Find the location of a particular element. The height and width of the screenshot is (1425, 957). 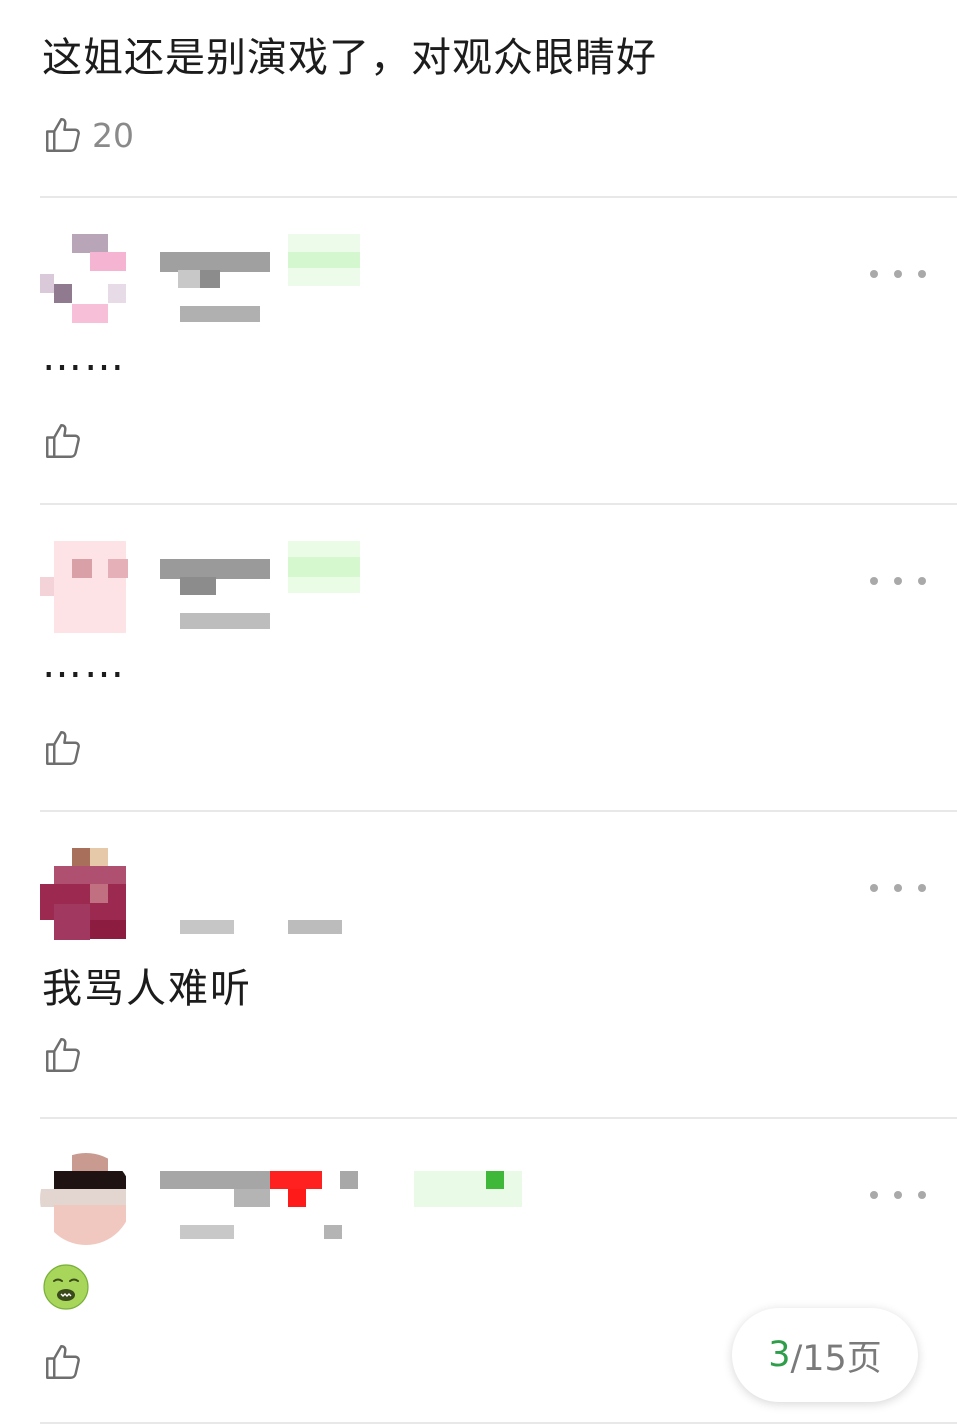

total-pages: /15页 is located at coordinates (836, 1358).